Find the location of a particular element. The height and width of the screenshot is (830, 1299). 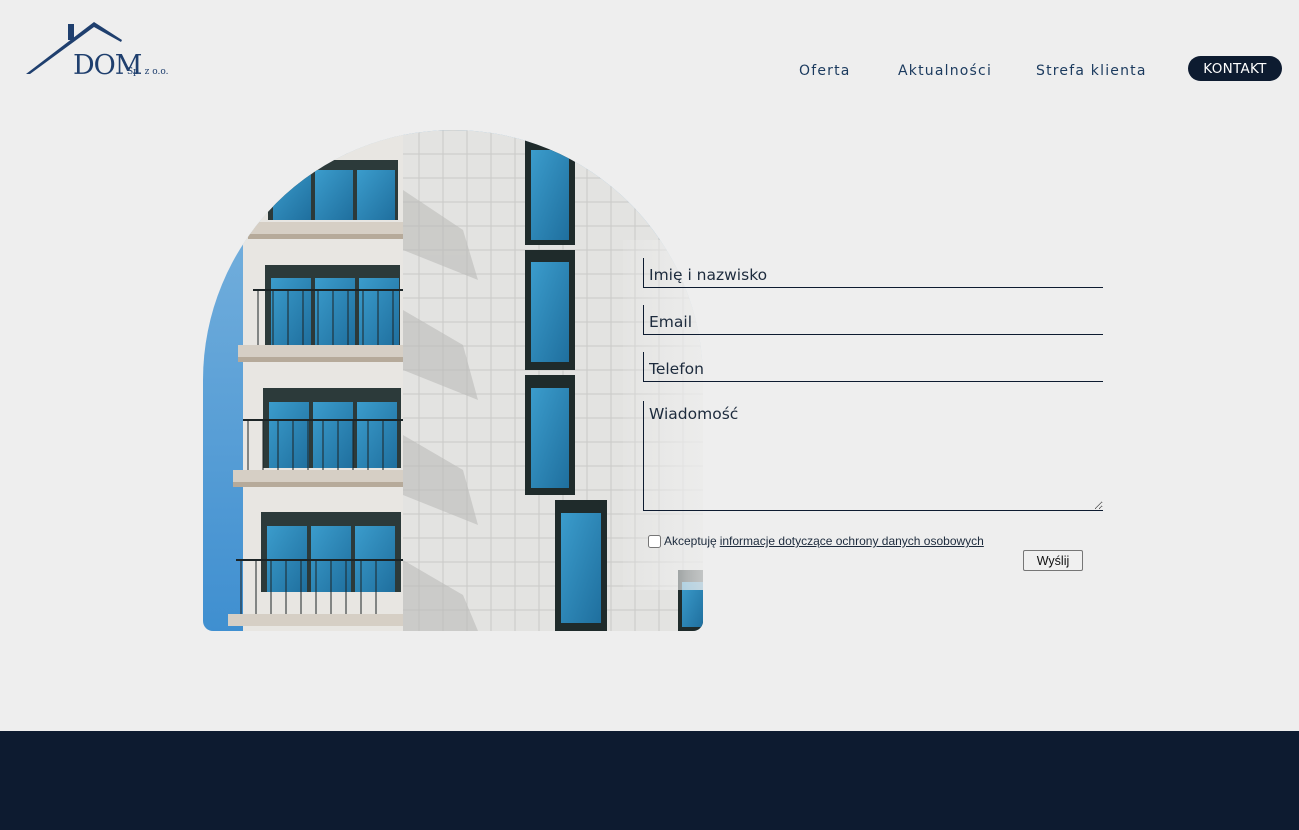

consent-label: Akceptuję is located at coordinates (690, 541).